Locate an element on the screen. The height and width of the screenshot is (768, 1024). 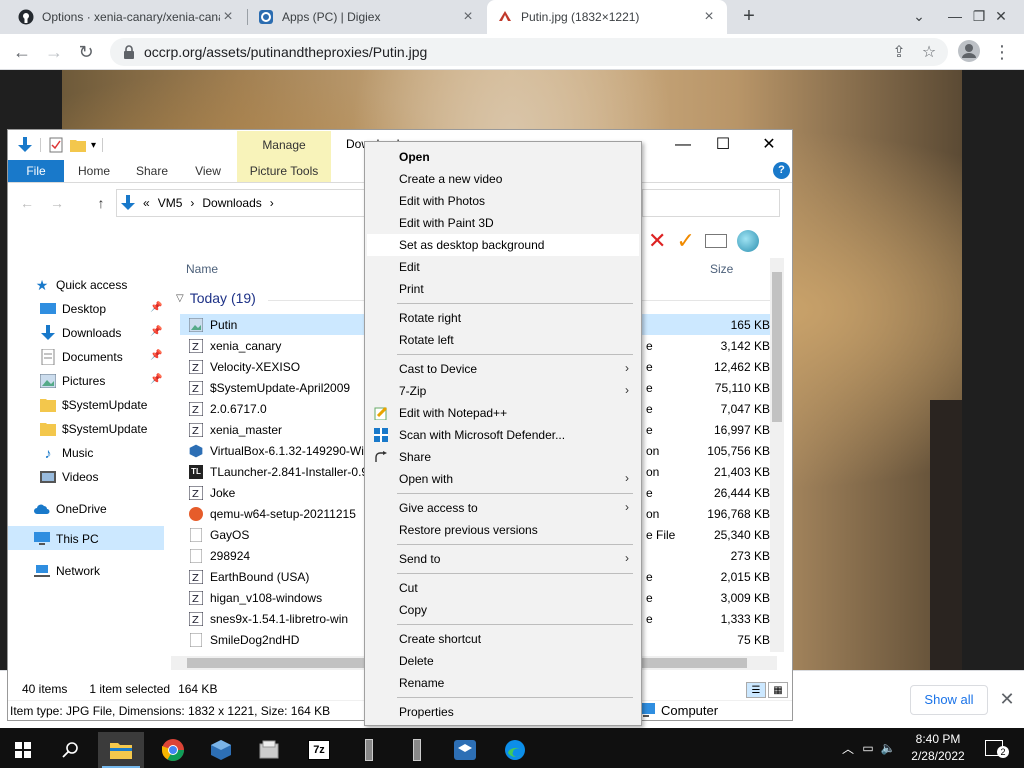
menu-item-edit-with-notepad: Edit with Notepad++ is located at coordinates (503, 413).